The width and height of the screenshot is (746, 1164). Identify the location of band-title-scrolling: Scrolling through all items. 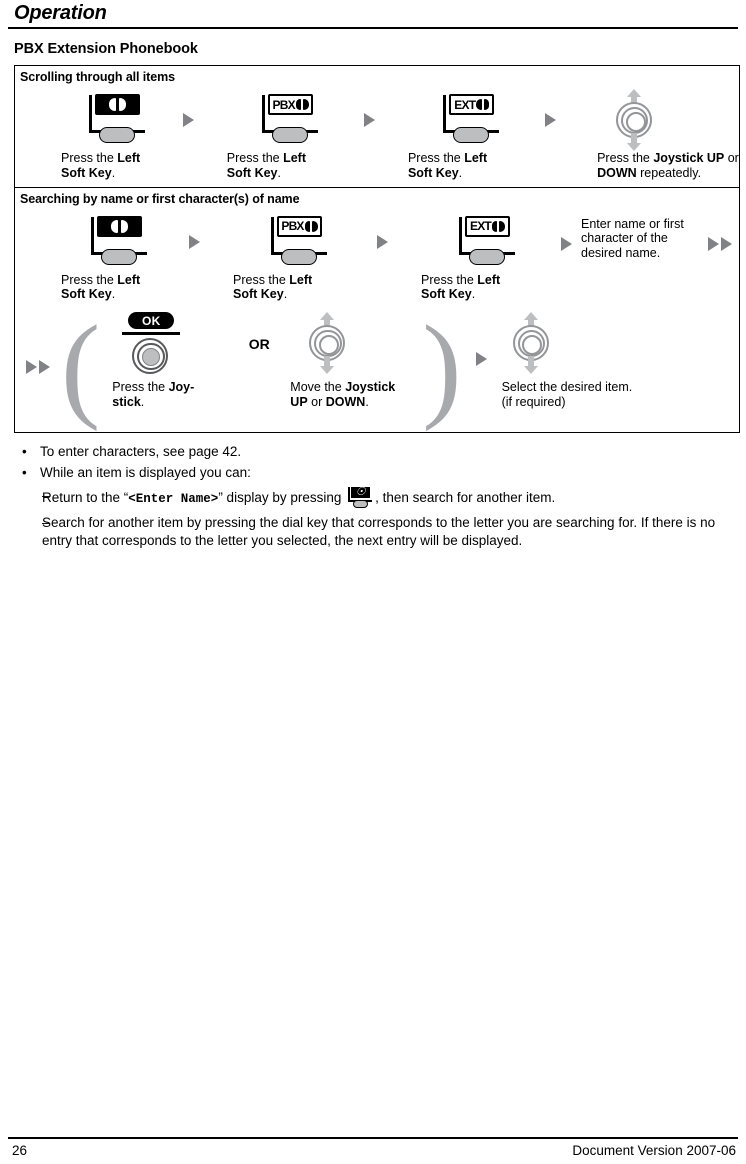
(97, 77).